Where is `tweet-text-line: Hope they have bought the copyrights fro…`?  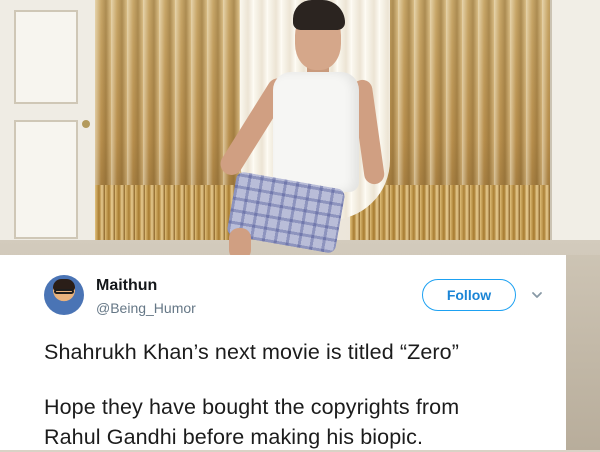
tweet-text-line: Hope they have bought the copyrights fro… is located at coordinates (252, 407).